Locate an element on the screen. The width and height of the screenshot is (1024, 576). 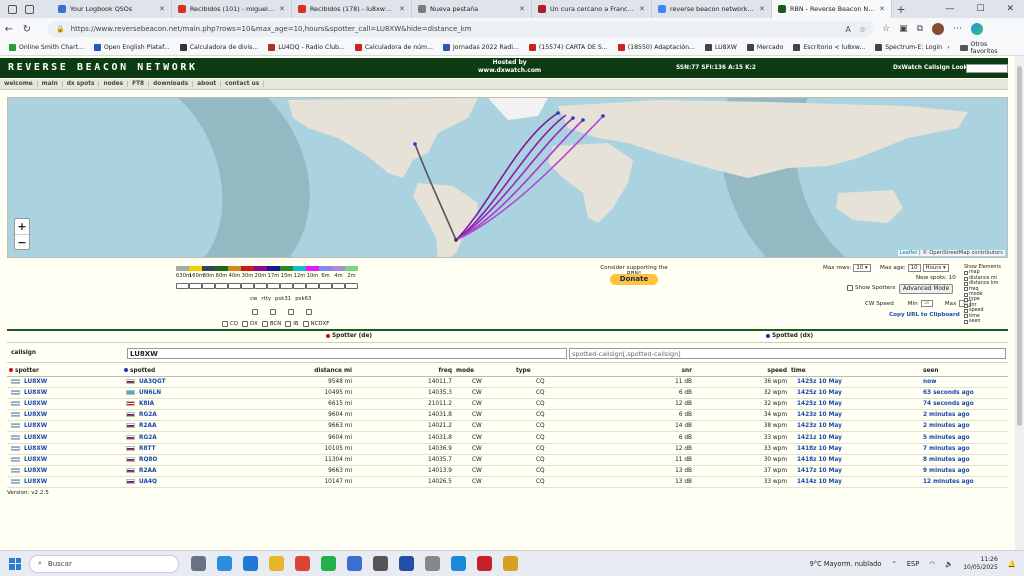
taskbar-search: ⌕ Buscar is located at coordinates (104, 563).